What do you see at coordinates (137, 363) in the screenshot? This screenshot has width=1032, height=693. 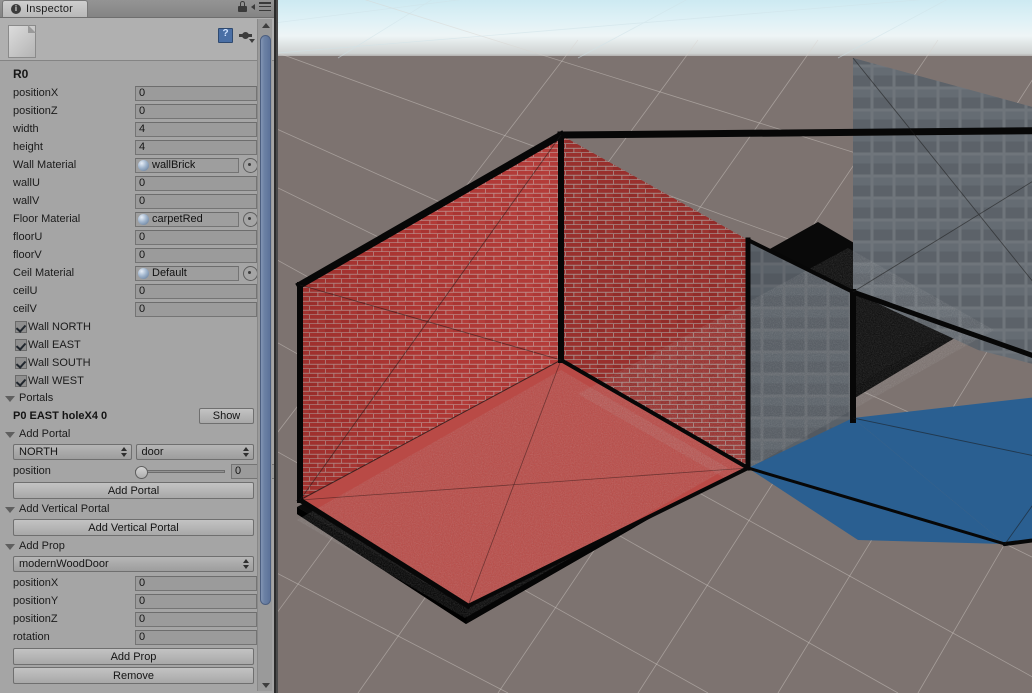 I see `toggle-wall-south: Wall SOUTH` at bounding box center [137, 363].